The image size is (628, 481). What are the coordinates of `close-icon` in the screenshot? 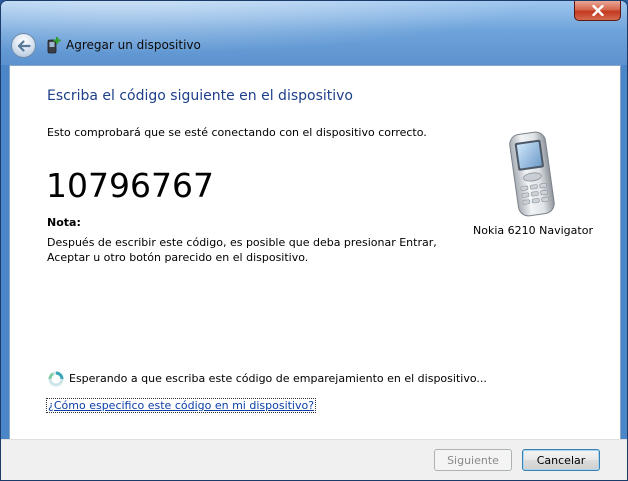 It's located at (597, 10).